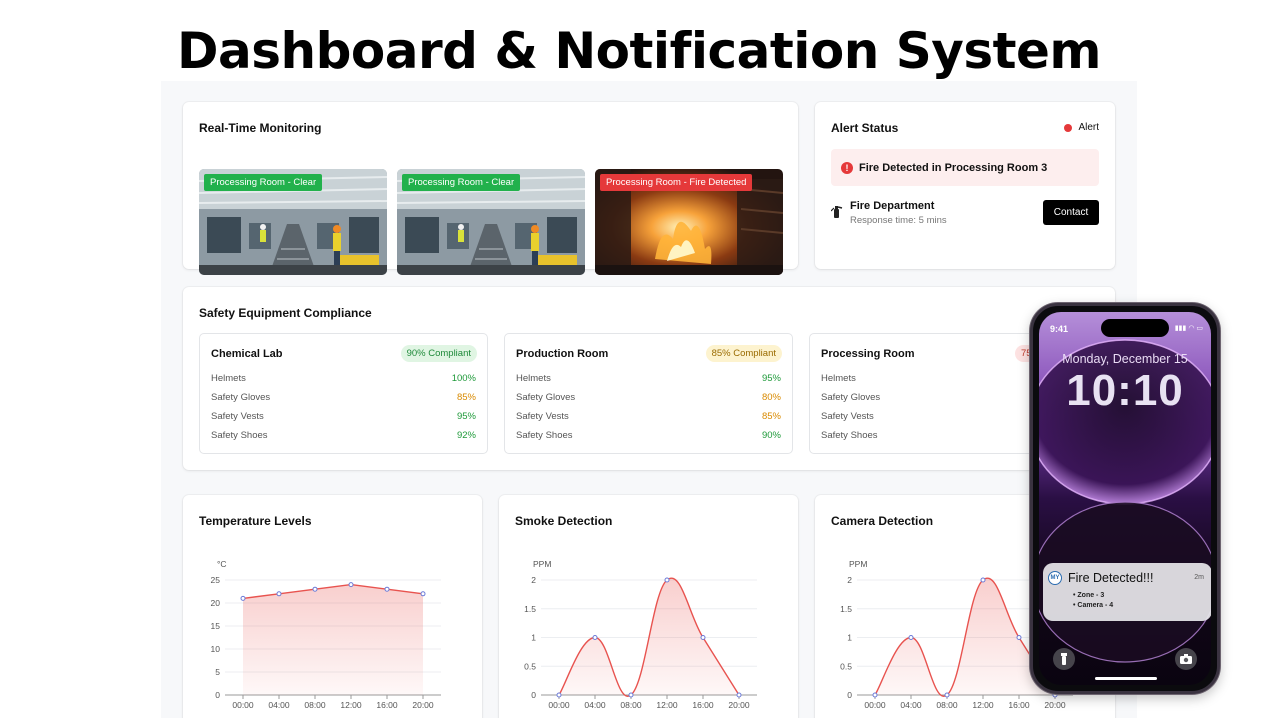 This screenshot has width=1274, height=718. I want to click on exclamation-circle-icon: !, so click(847, 167).